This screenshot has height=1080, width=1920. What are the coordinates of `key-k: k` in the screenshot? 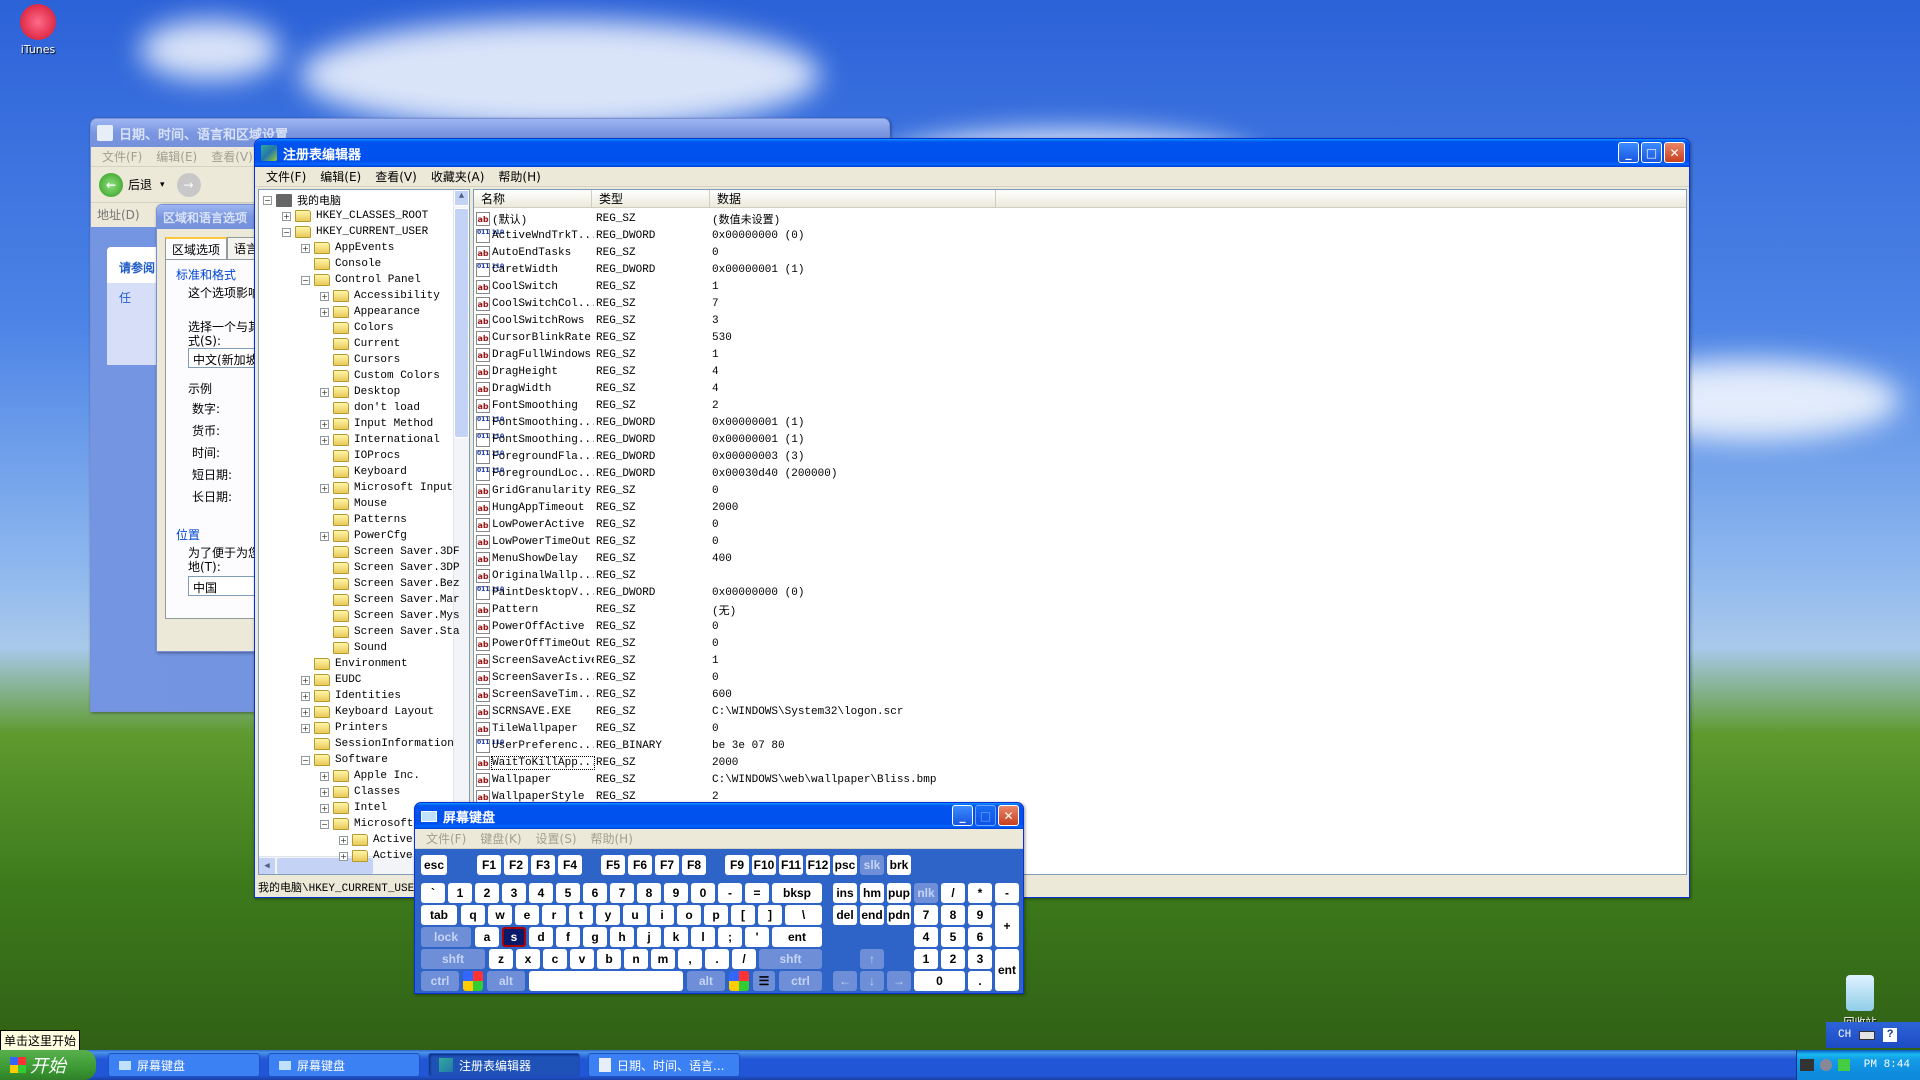 It's located at (676, 937).